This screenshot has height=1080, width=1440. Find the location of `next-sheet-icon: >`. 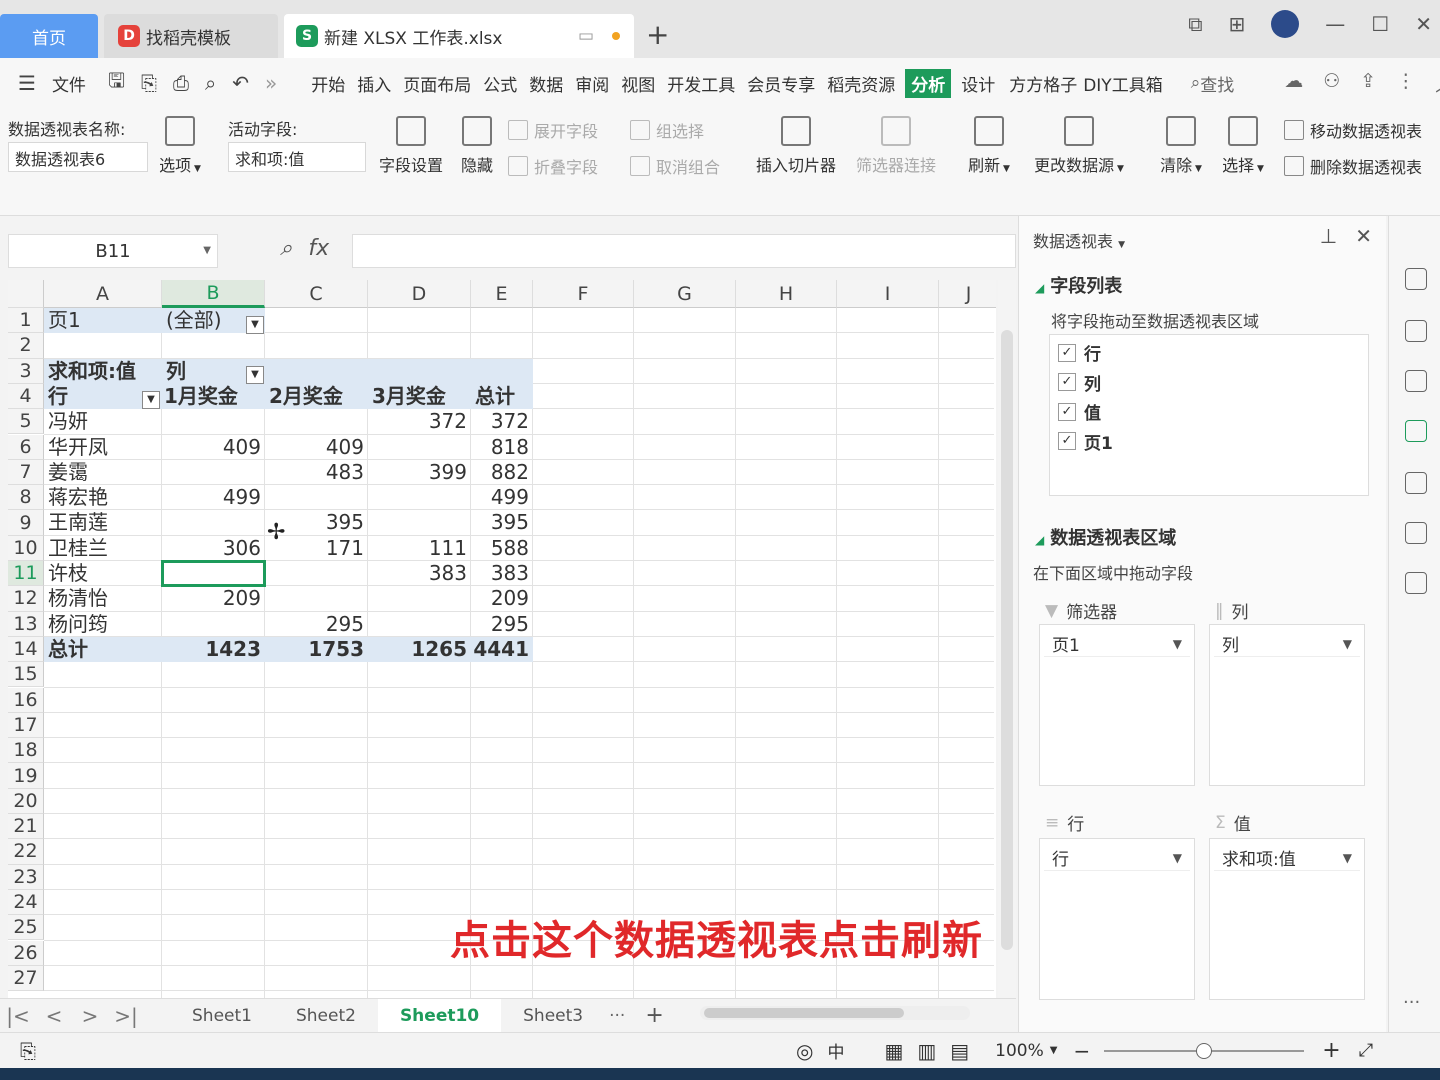

next-sheet-icon: > is located at coordinates (90, 1016).